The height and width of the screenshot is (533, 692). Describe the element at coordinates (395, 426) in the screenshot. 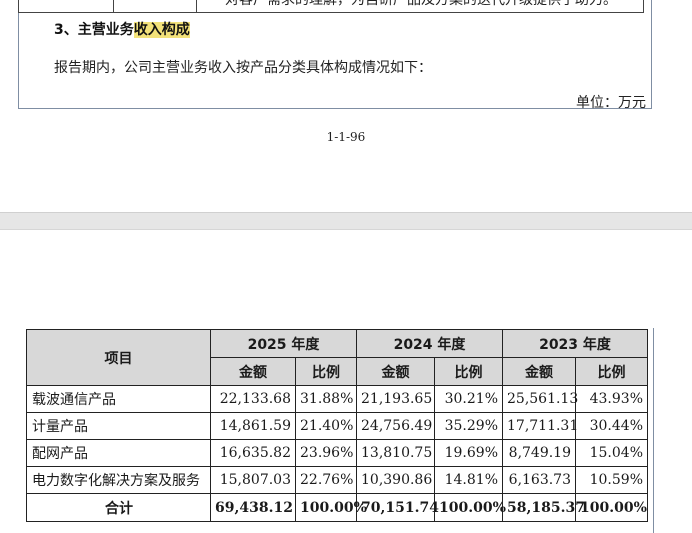

I see `cell-amount-2024: 24,756.49` at that location.